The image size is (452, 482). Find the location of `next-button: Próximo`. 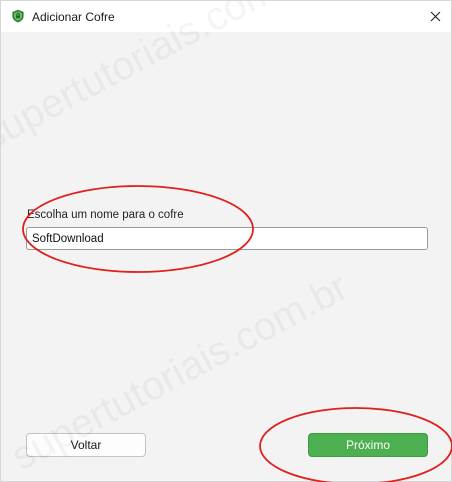

next-button: Próximo is located at coordinates (368, 445).